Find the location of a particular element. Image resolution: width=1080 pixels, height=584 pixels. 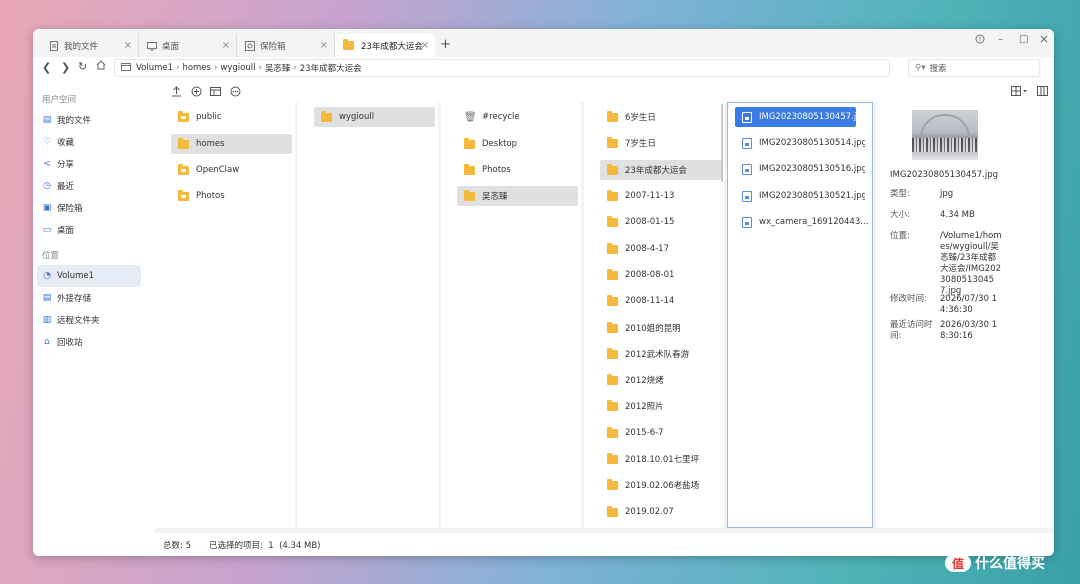

sidebar-item-label: 远程文件夹 is located at coordinates (78, 321).